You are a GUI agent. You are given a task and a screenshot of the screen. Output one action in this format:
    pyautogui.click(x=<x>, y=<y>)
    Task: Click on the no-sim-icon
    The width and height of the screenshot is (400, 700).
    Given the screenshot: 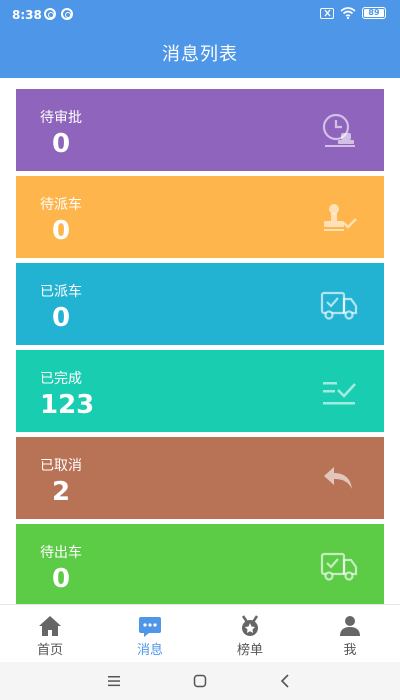 What is the action you would take?
    pyautogui.click(x=327, y=13)
    